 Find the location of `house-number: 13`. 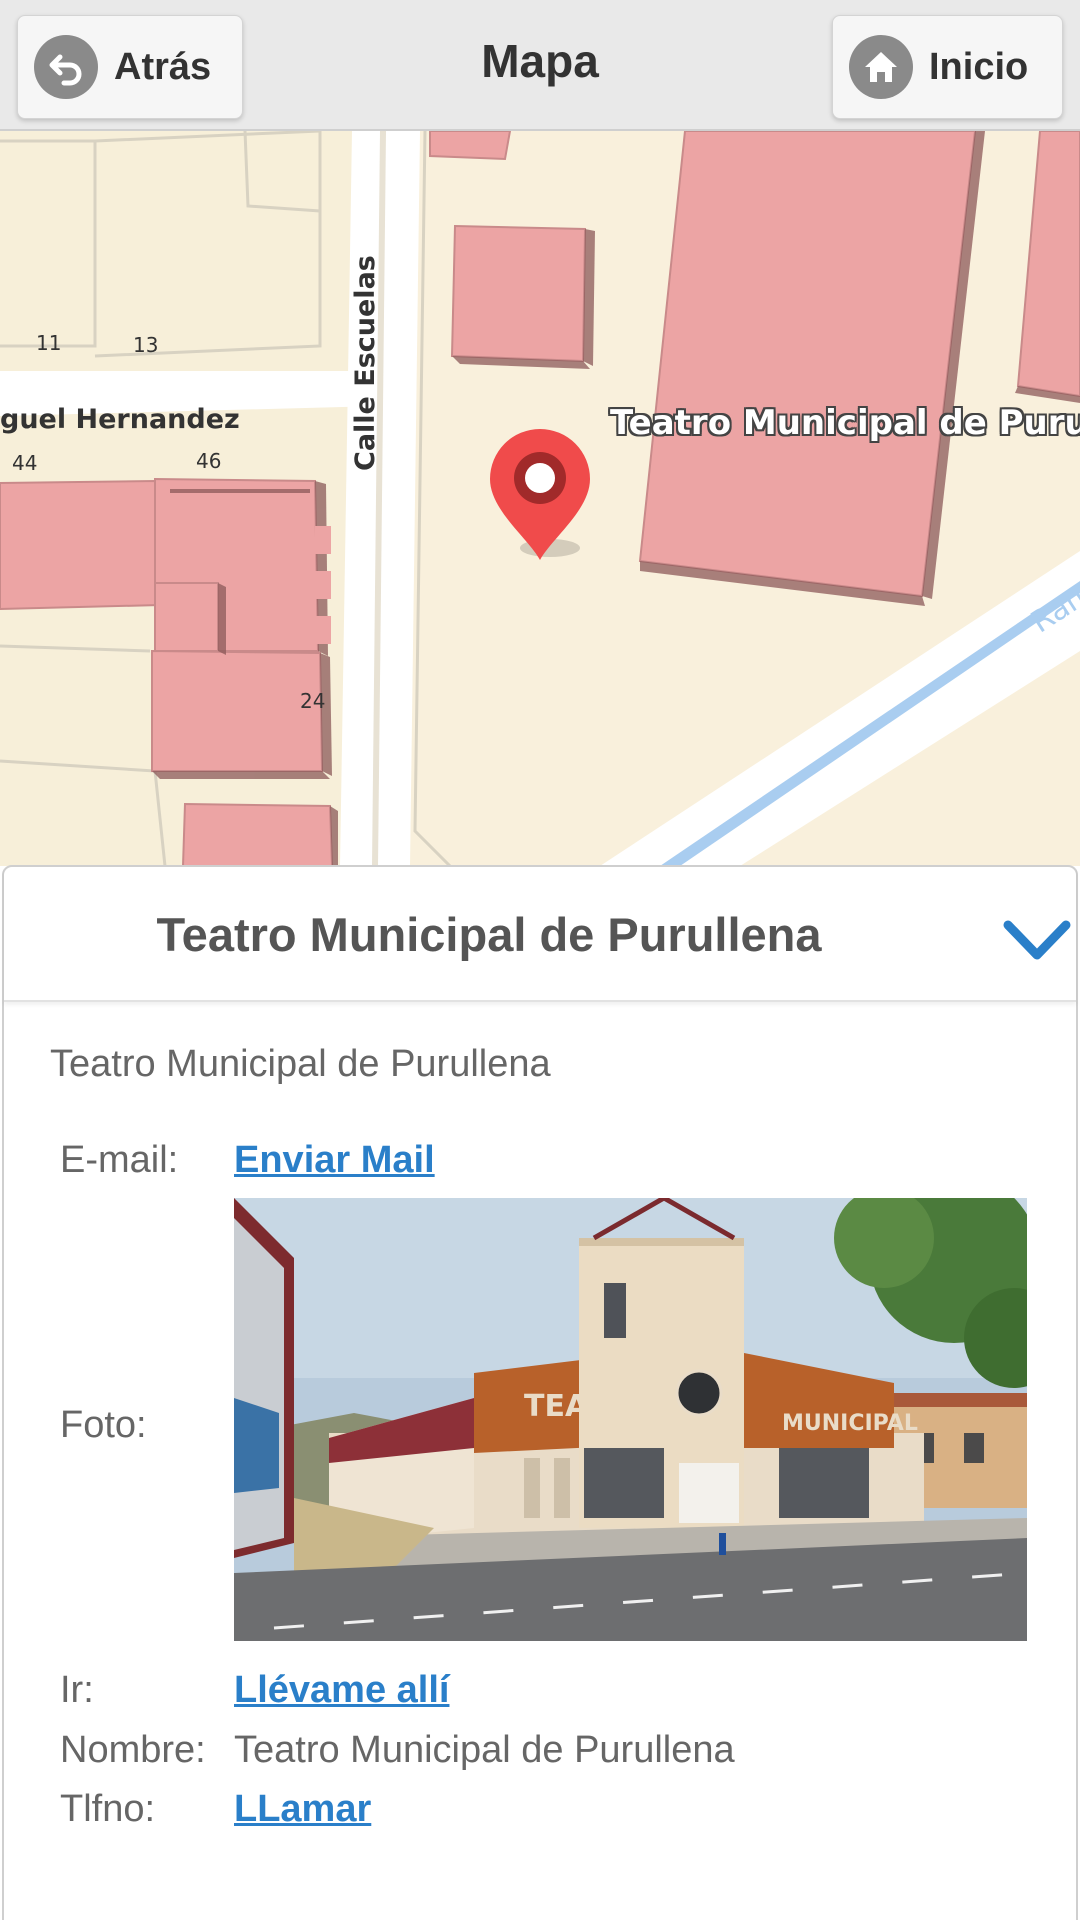

house-number: 13 is located at coordinates (146, 345).